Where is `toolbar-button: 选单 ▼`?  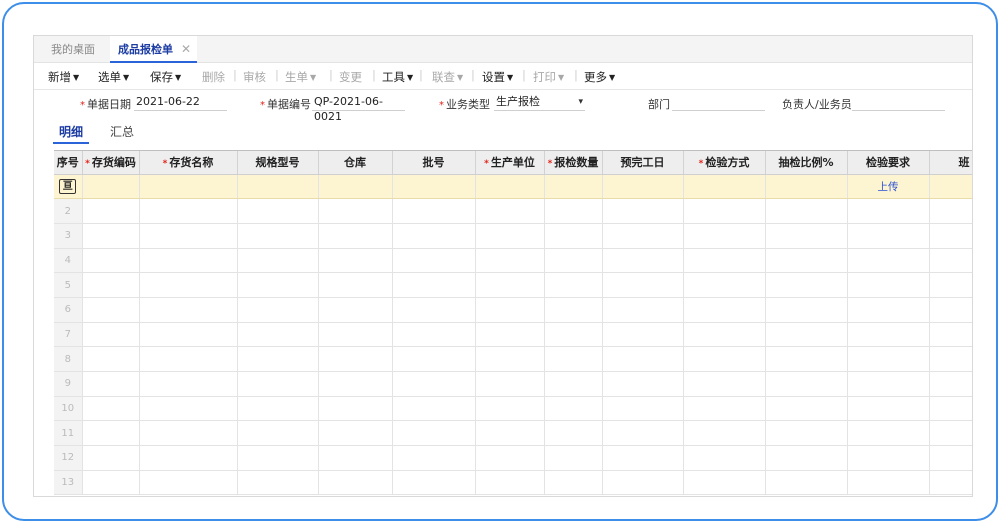 toolbar-button: 选单 ▼ is located at coordinates (113, 77).